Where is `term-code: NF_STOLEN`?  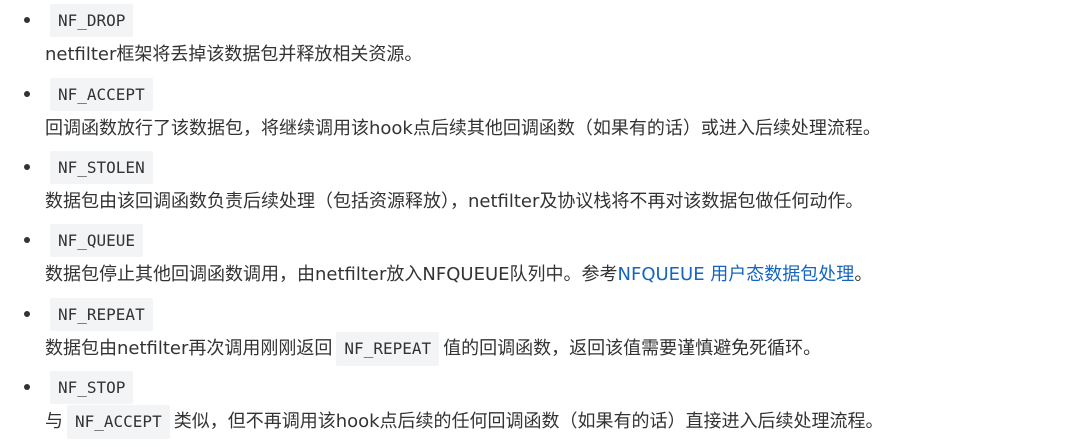
term-code: NF_STOLEN is located at coordinates (101, 167).